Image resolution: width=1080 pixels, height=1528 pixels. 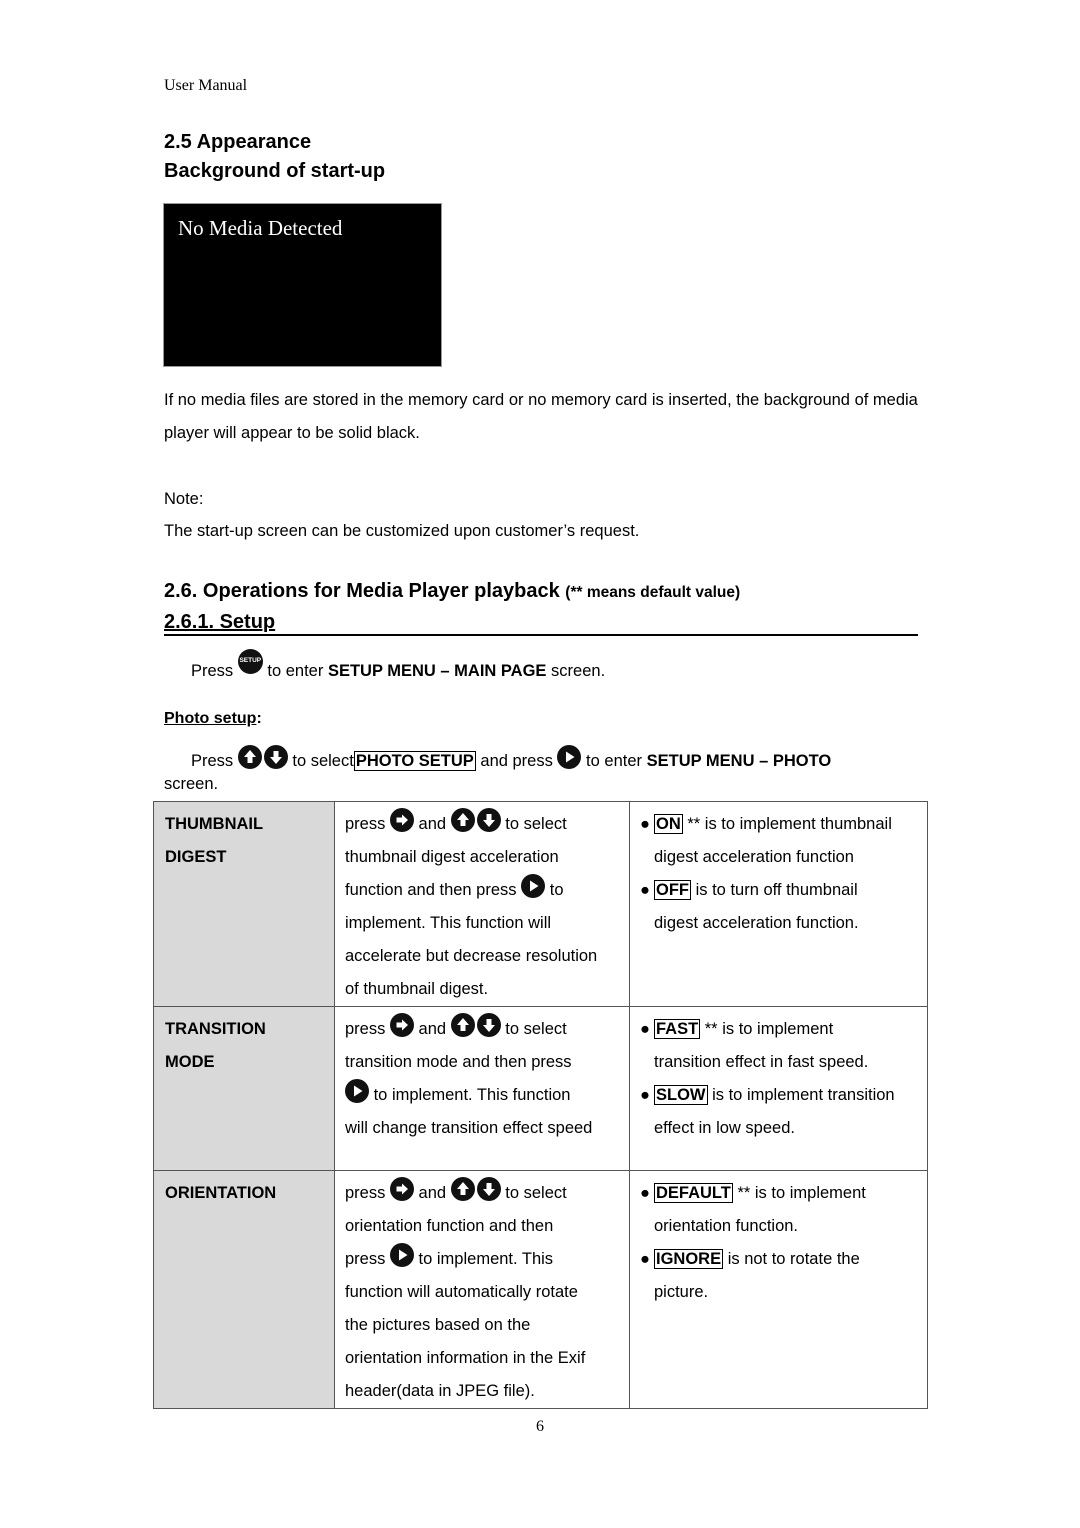 What do you see at coordinates (302, 285) in the screenshot?
I see `startup-screen-image: No Media Detected` at bounding box center [302, 285].